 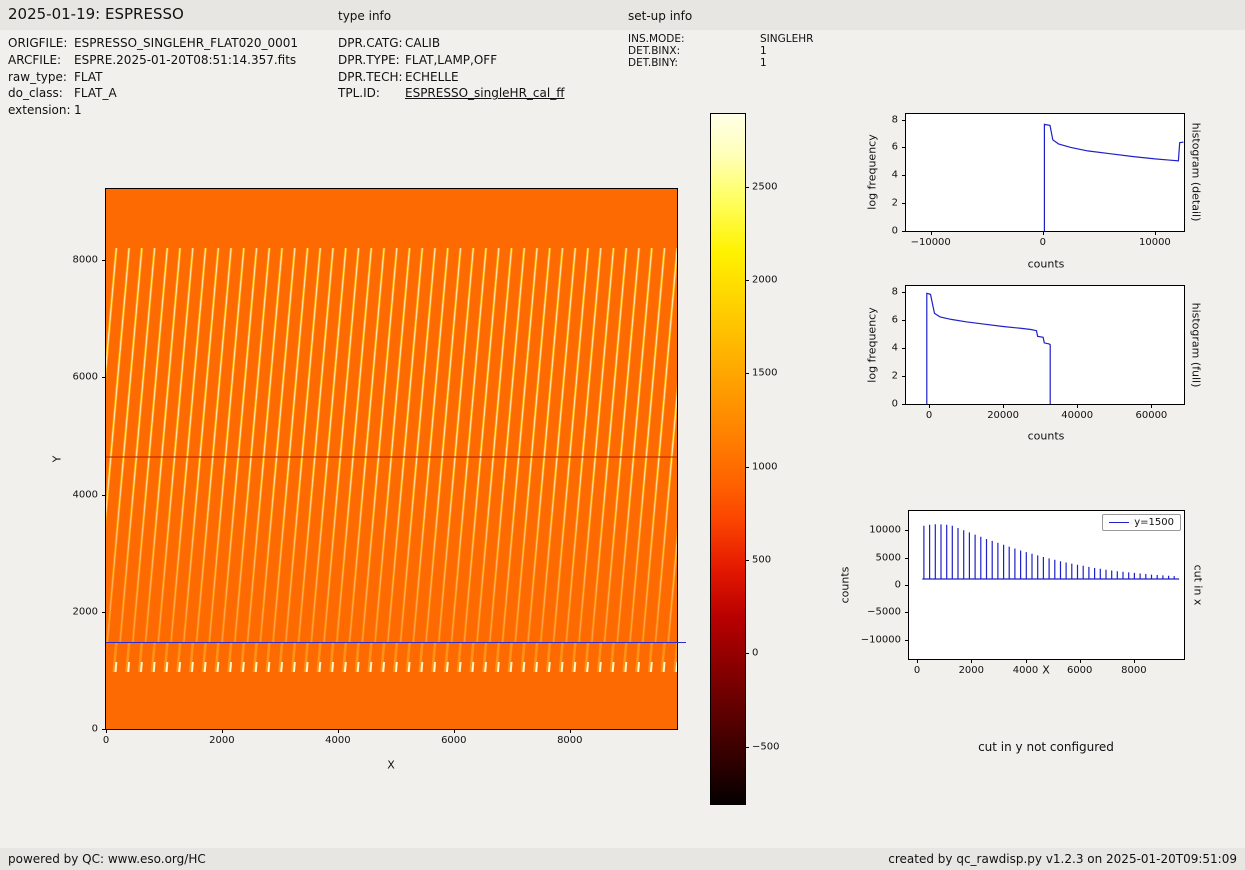 I want to click on meta-label: DET.BINX:, so click(x=654, y=51).